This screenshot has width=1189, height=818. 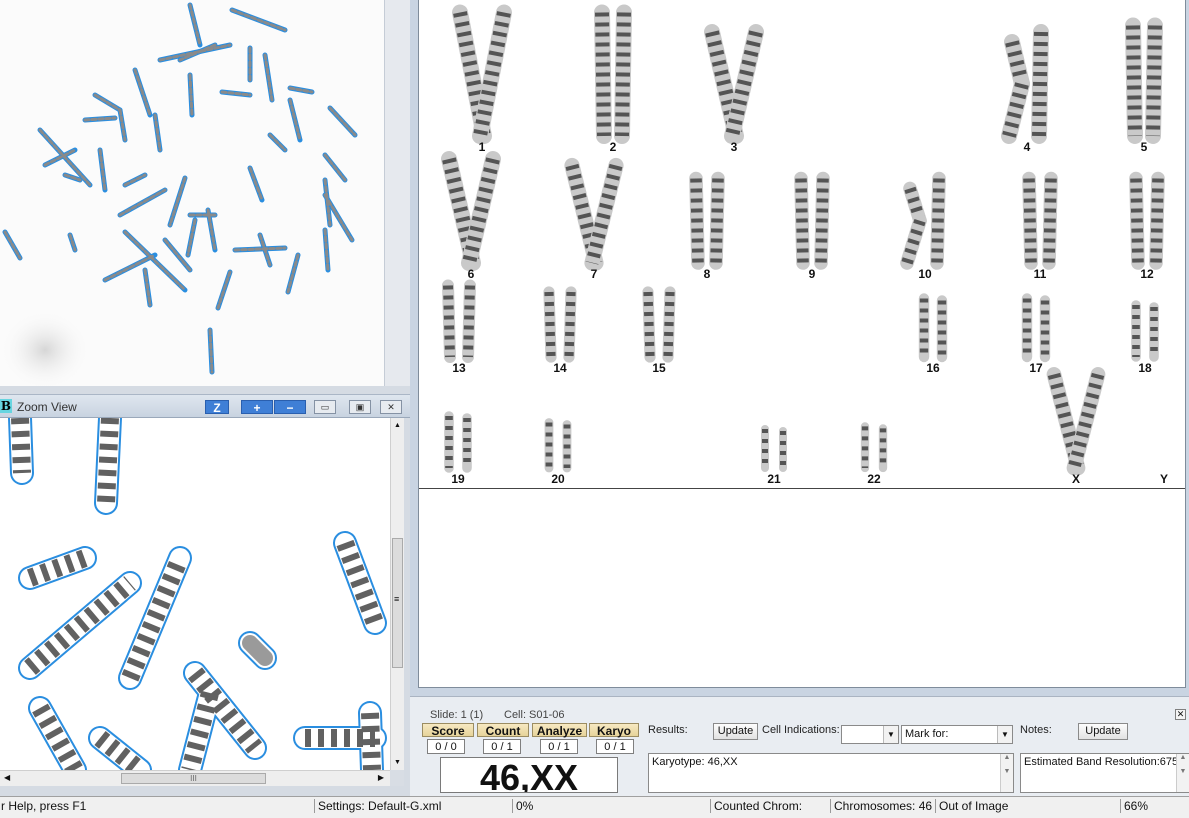 I want to click on zoom-view-titlebar: B Zoom View Z + − ▭ ▣ ✕, so click(x=205, y=406).